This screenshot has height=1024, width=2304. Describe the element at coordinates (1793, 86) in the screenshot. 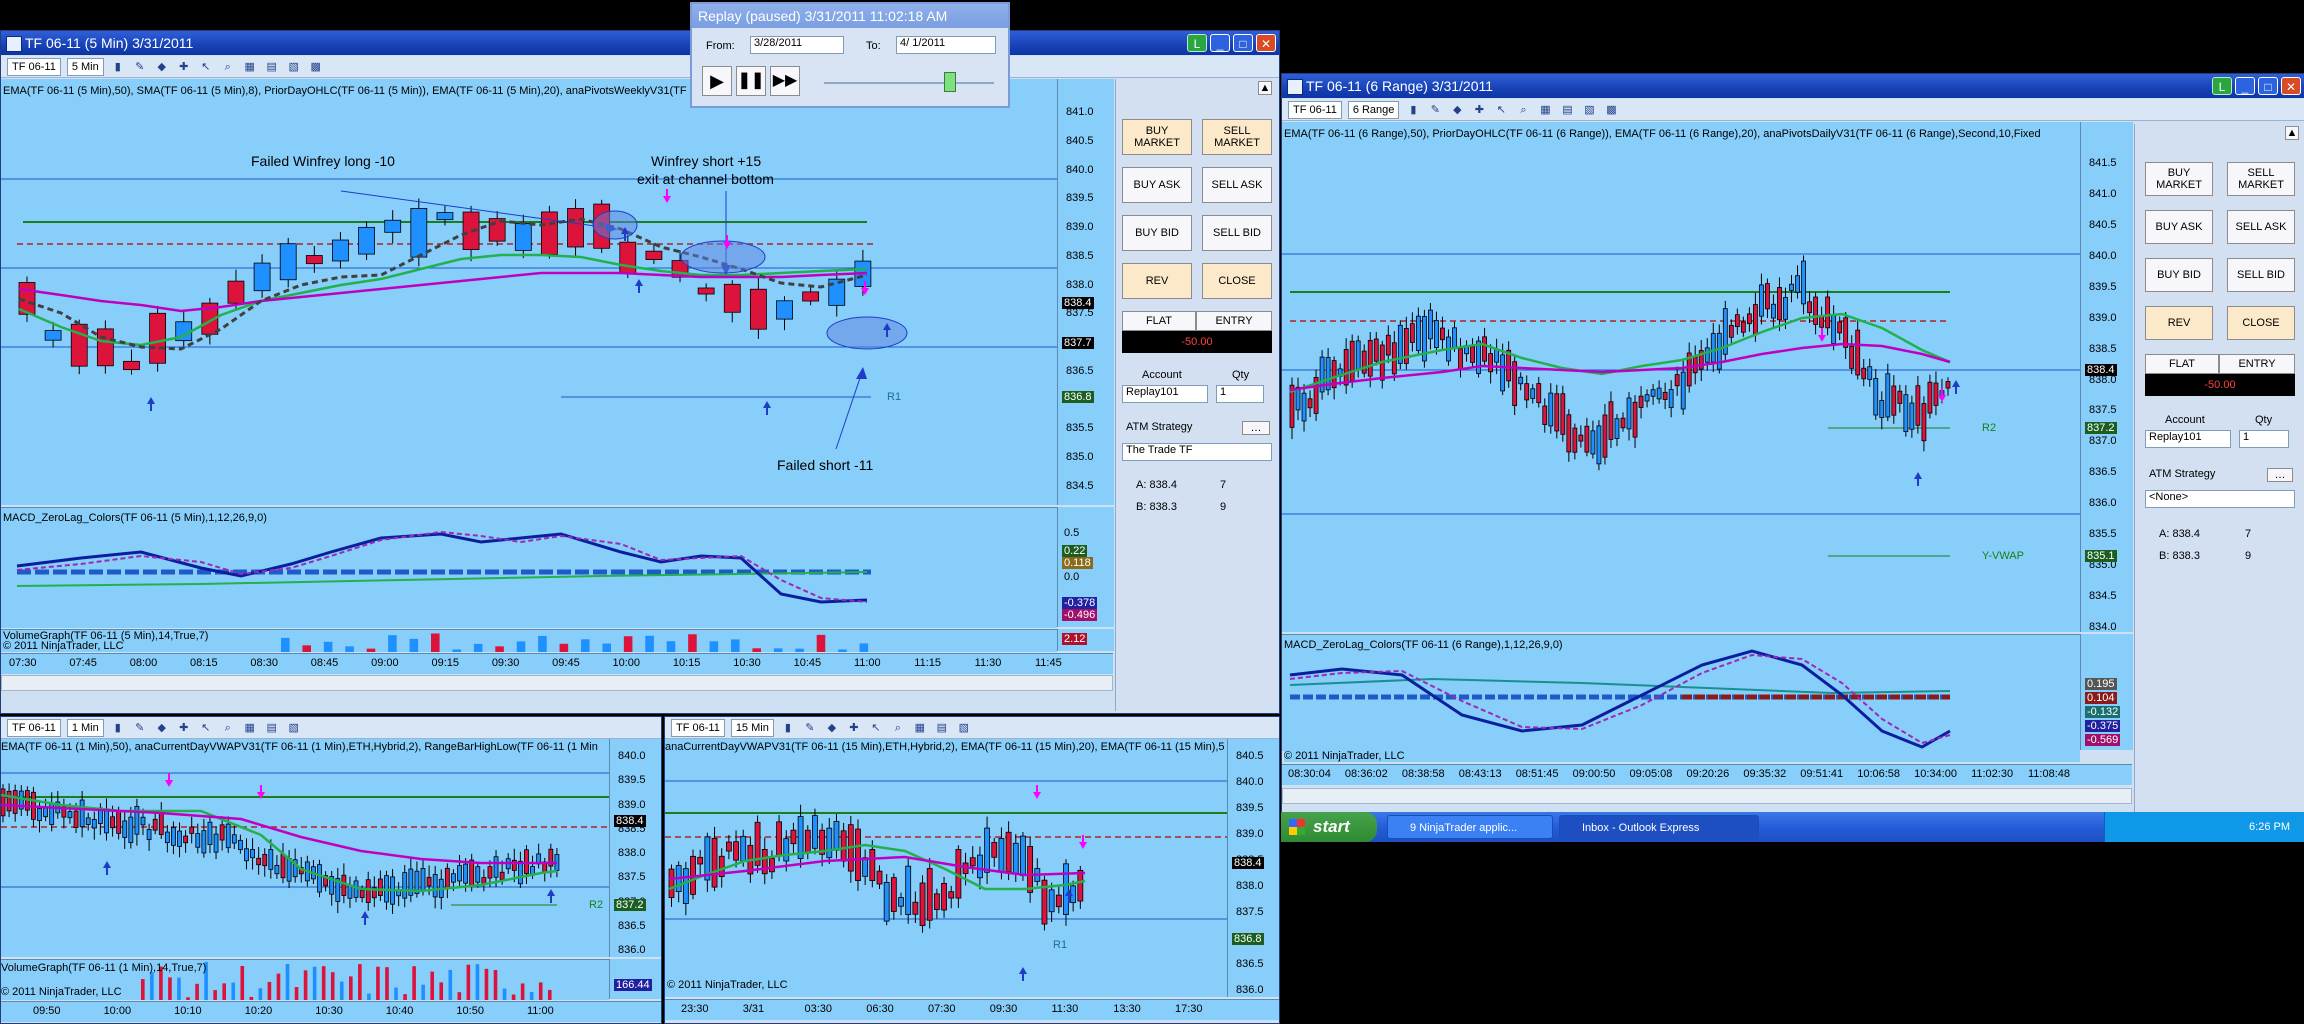

I see `window-titlebar: TF 06-11 (6 Range) 3/31/2011 L _ □ ✕` at that location.